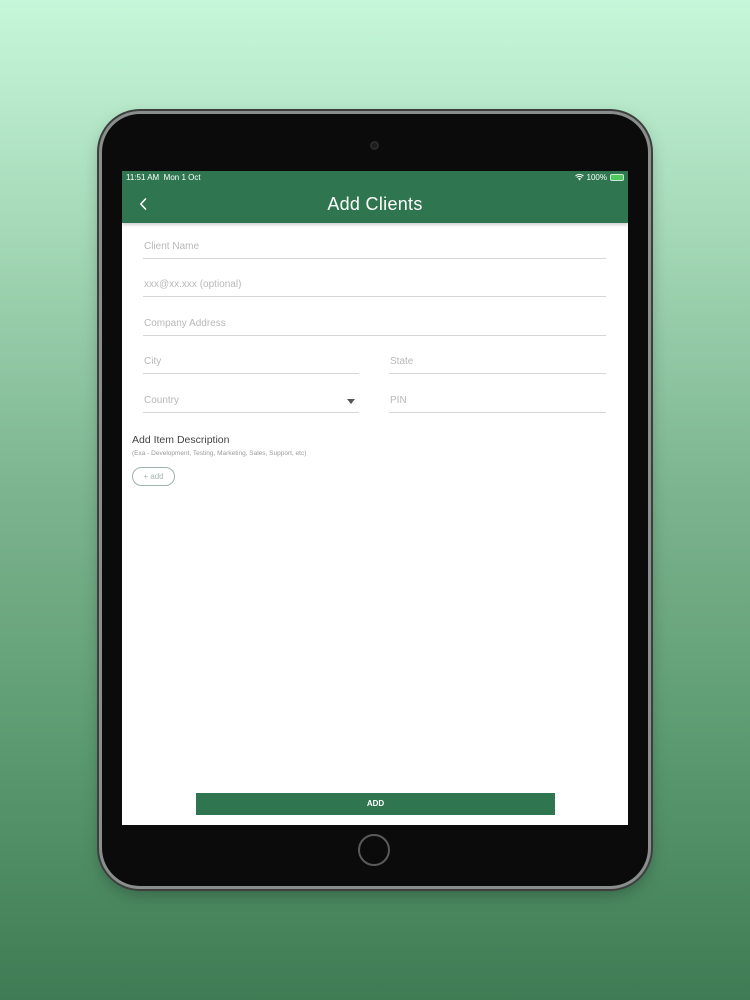 The height and width of the screenshot is (1000, 750). Describe the element at coordinates (497, 403) in the screenshot. I see `pin-field: PIN` at that location.